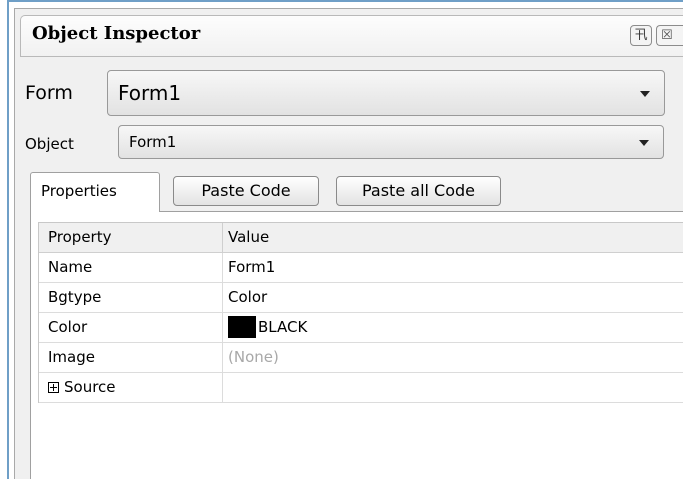 The image size is (683, 479). Describe the element at coordinates (131, 267) in the screenshot. I see `property-name: Name` at that location.